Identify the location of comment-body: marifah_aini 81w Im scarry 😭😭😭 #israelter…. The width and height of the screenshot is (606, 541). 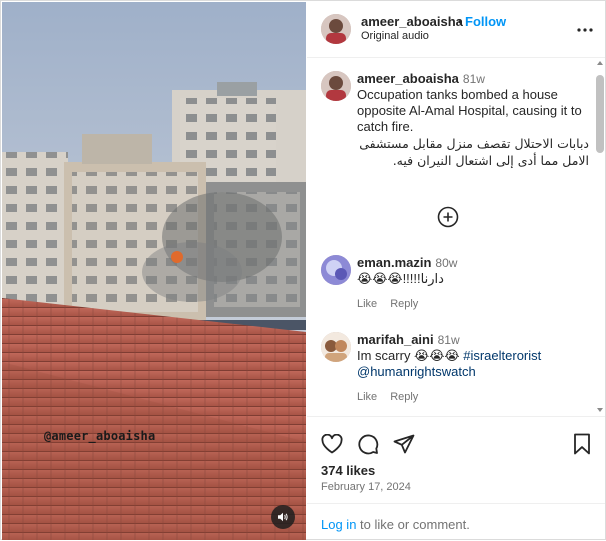
(473, 368).